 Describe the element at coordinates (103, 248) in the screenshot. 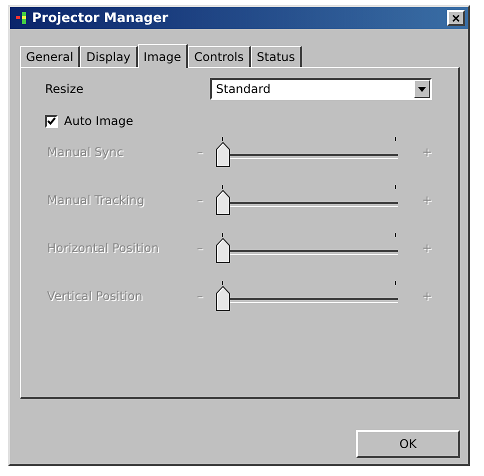

I see `slider-label: Horizontal Position` at that location.